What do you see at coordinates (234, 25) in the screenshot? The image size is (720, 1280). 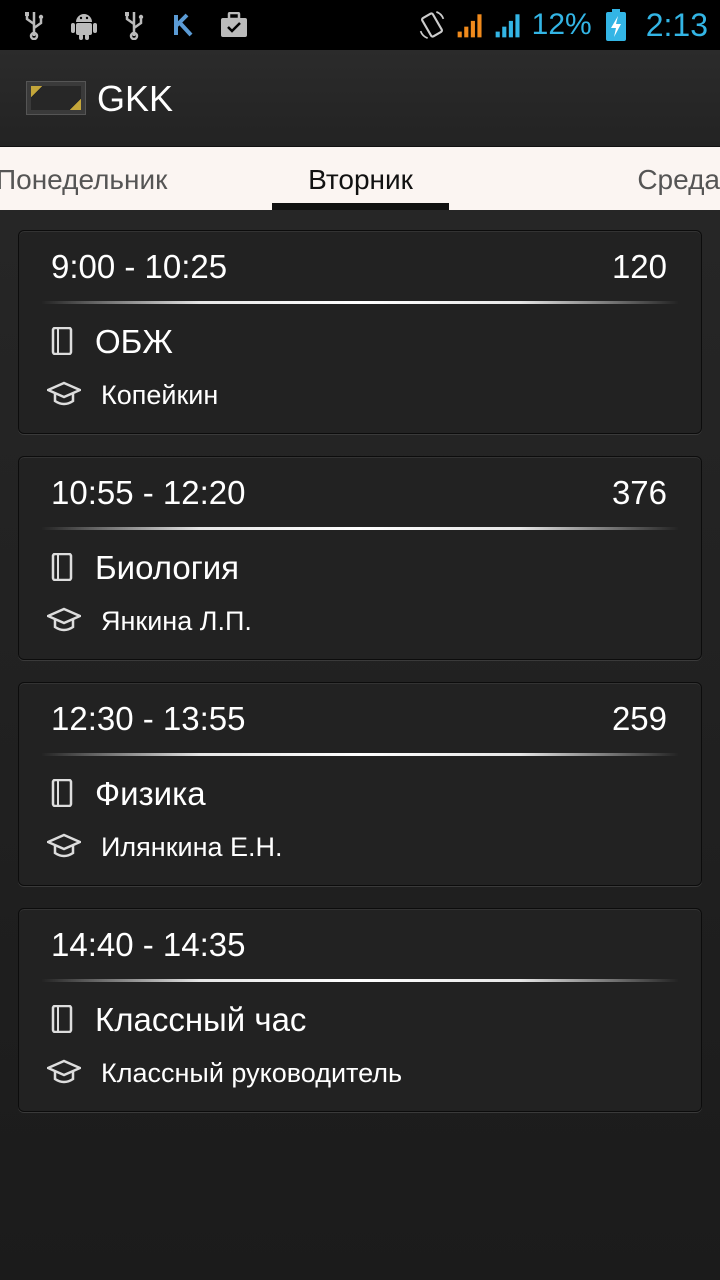 I see `briefcase-icon` at bounding box center [234, 25].